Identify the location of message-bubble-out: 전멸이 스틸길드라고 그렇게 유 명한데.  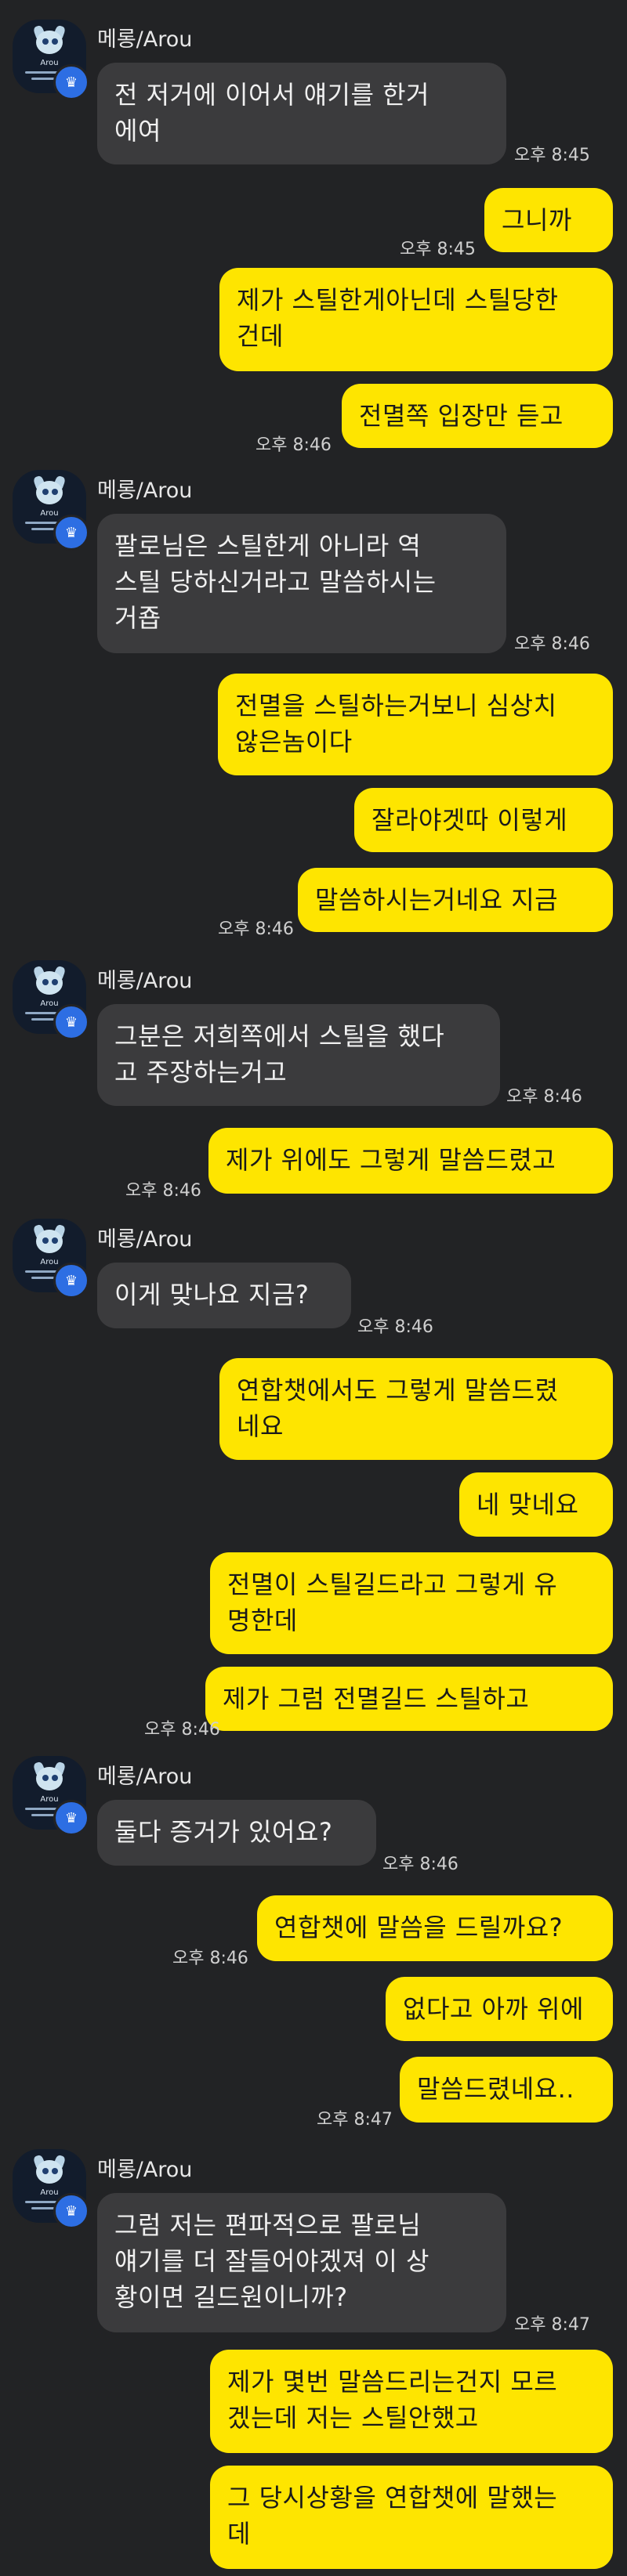
(411, 1603).